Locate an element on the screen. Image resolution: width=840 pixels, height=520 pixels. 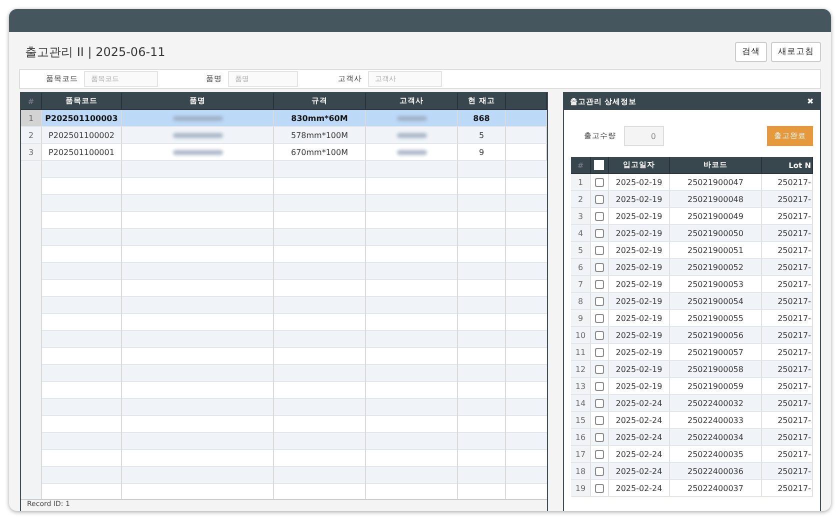
row-number: 5 is located at coordinates (580, 250).